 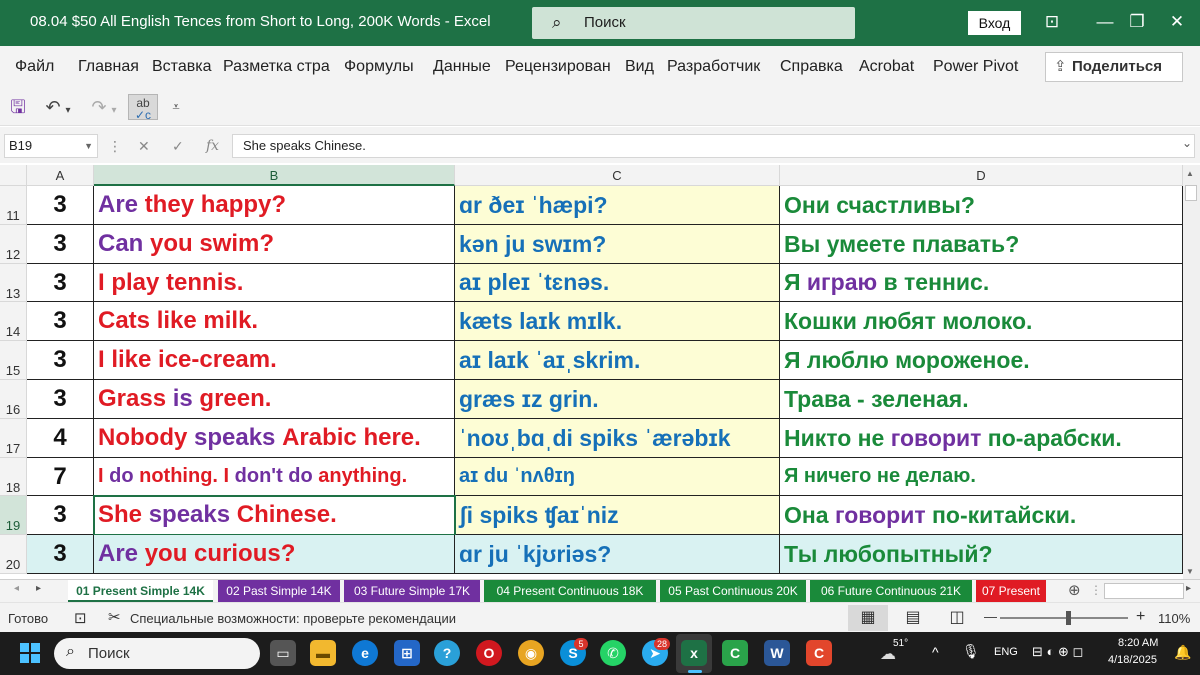 What do you see at coordinates (617, 399) in the screenshot?
I see `cell-transcription: græs ɪz grin.` at bounding box center [617, 399].